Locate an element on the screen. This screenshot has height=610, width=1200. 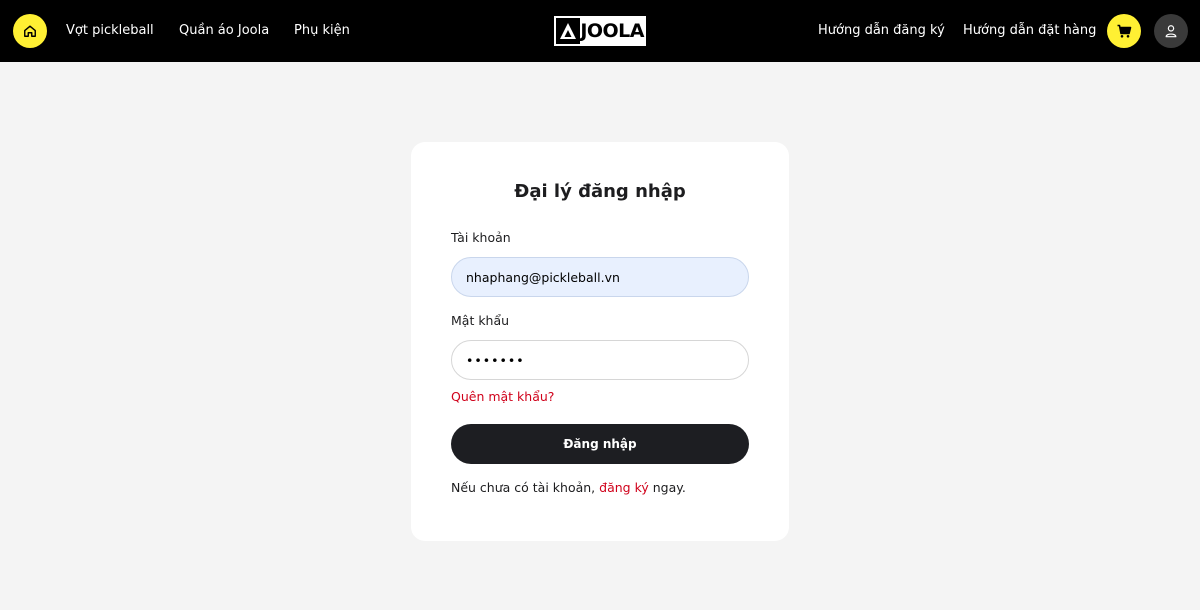
account-label: Tài khoản is located at coordinates (481, 237).